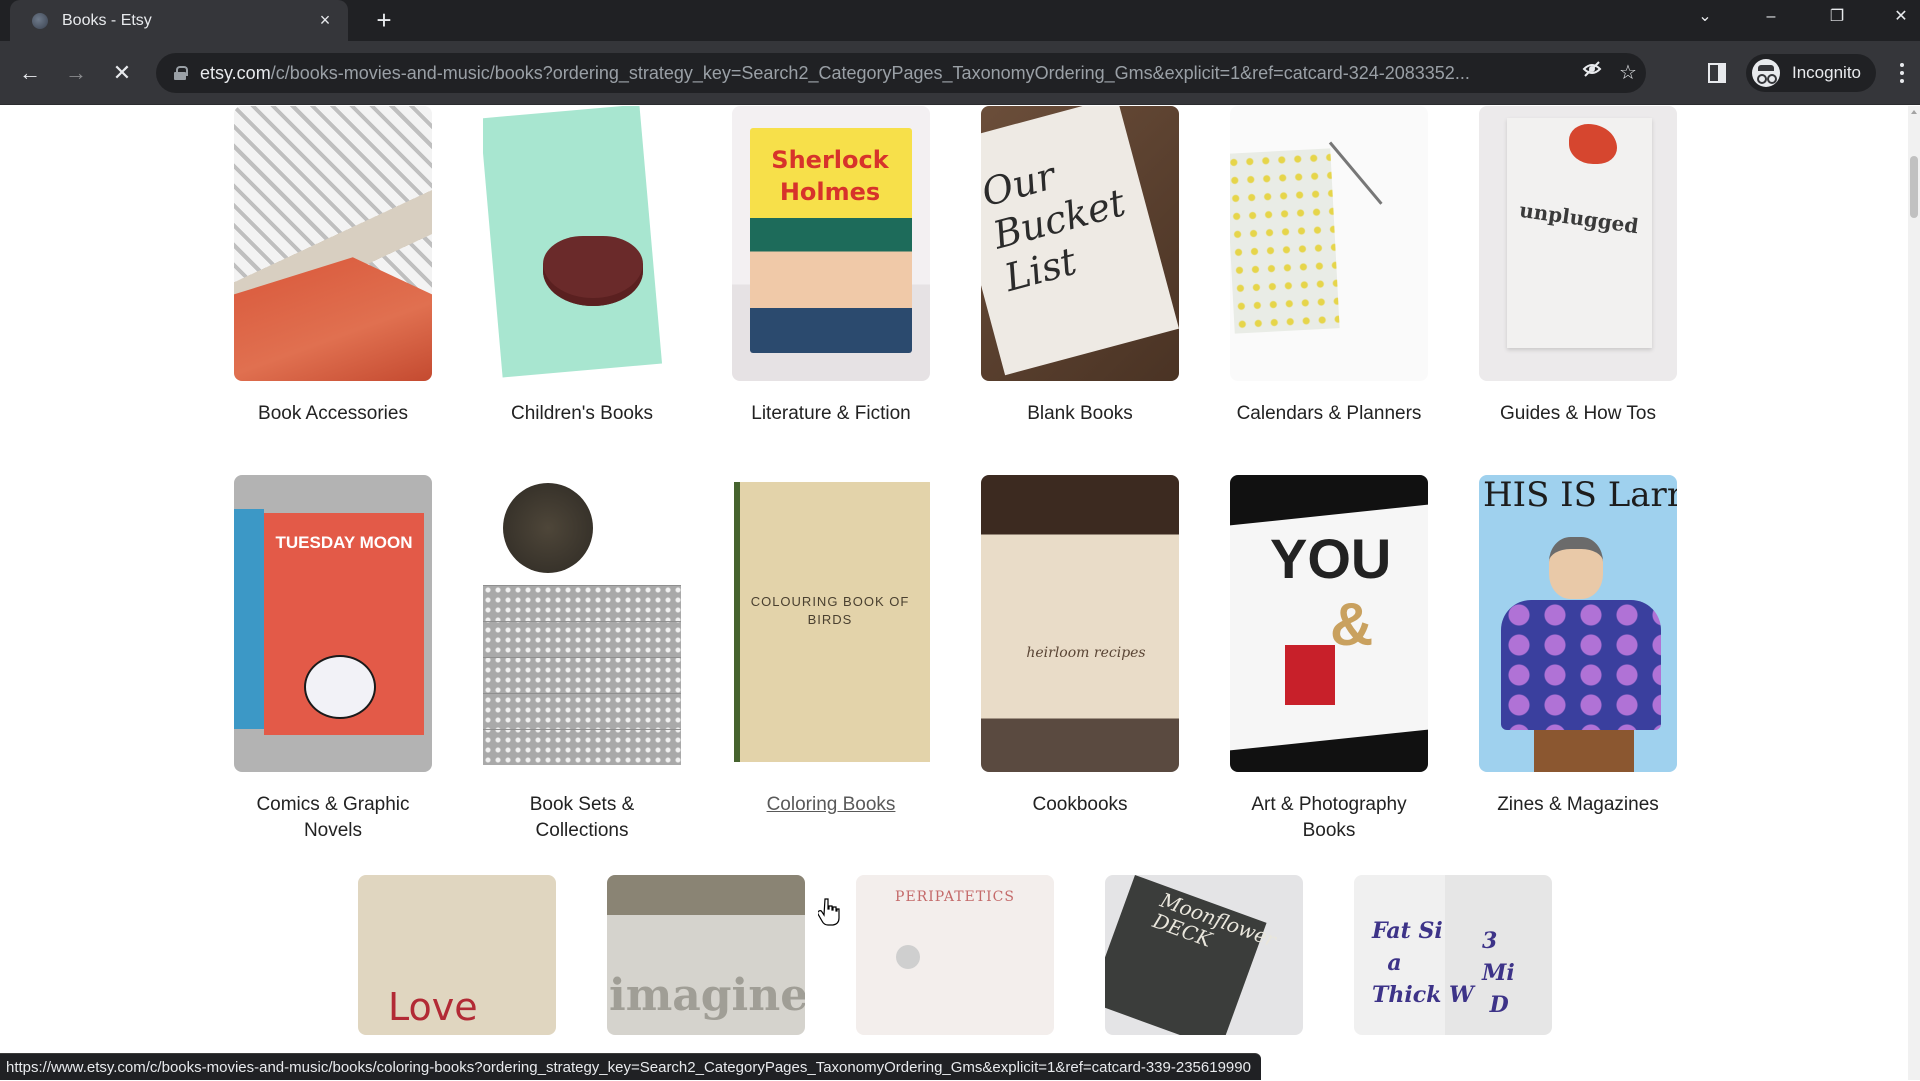 The height and width of the screenshot is (1081, 1920). What do you see at coordinates (1837, 17) in the screenshot?
I see `restore-button: ❐` at bounding box center [1837, 17].